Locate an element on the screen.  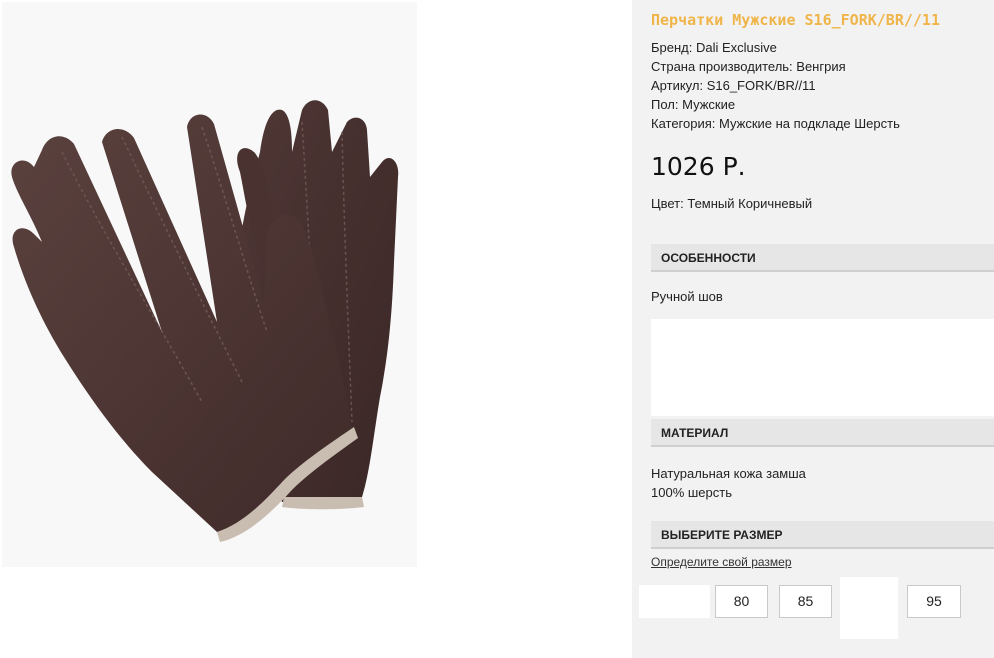
spec-gender: Пол: Мужские is located at coordinates (693, 104).